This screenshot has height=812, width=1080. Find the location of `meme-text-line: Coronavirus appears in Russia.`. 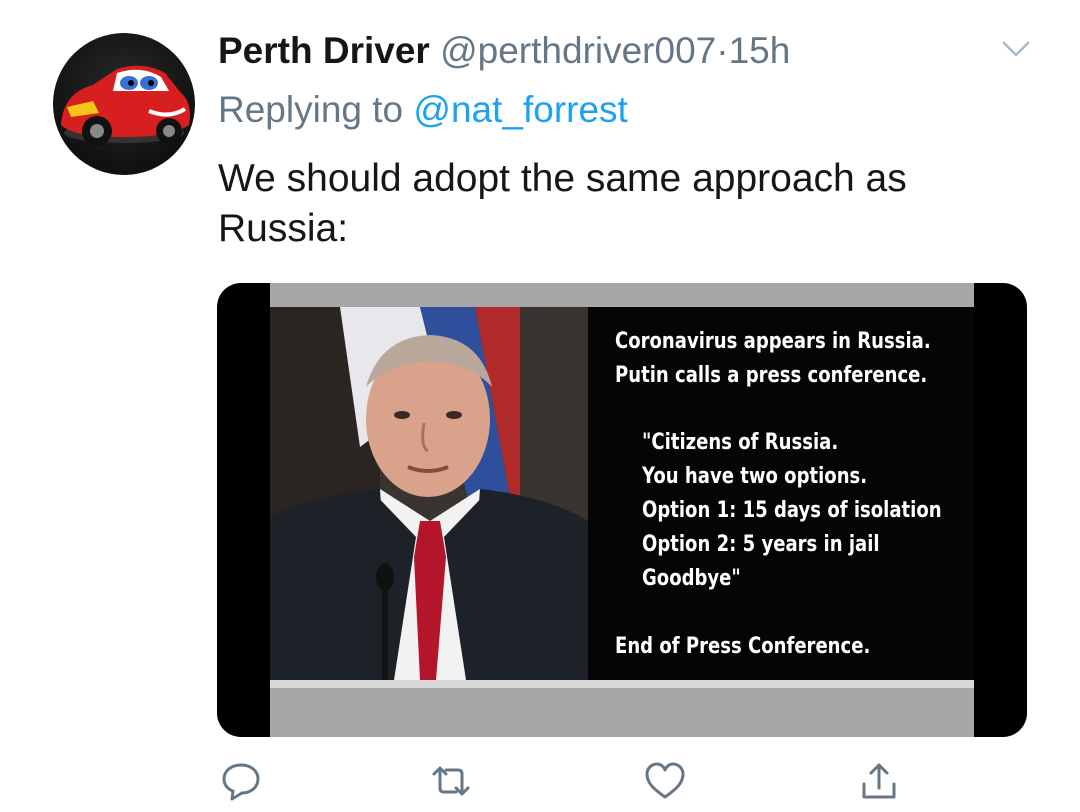

meme-text-line: Coronavirus appears in Russia. is located at coordinates (773, 341).